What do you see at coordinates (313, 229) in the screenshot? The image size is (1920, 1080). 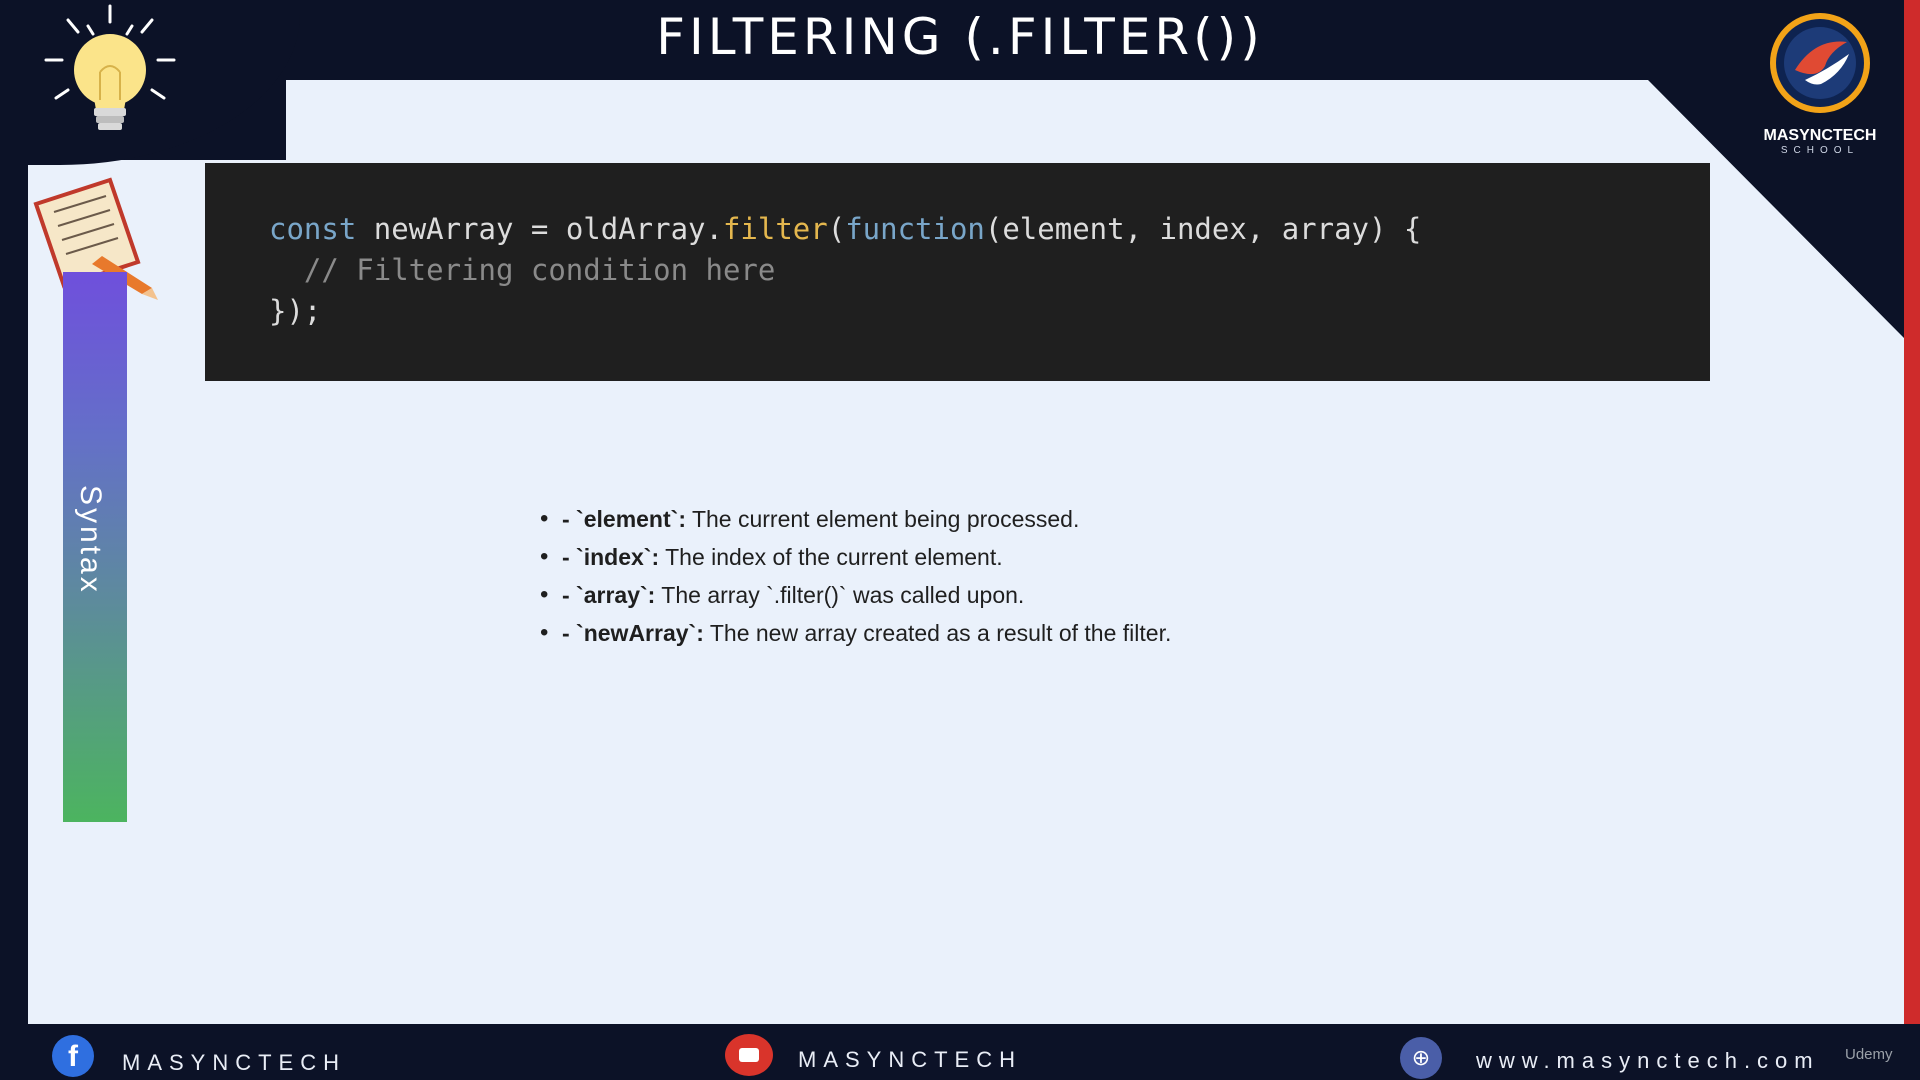 I see `code-keyword-const: const` at bounding box center [313, 229].